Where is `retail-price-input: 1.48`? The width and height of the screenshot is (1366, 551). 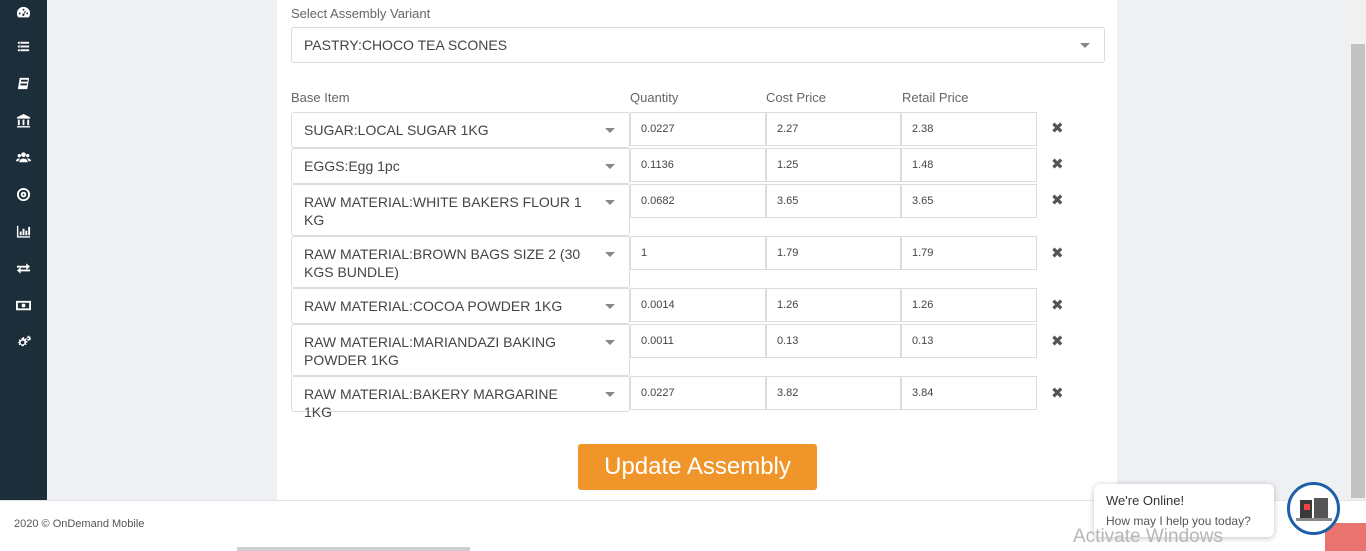 retail-price-input: 1.48 is located at coordinates (969, 165).